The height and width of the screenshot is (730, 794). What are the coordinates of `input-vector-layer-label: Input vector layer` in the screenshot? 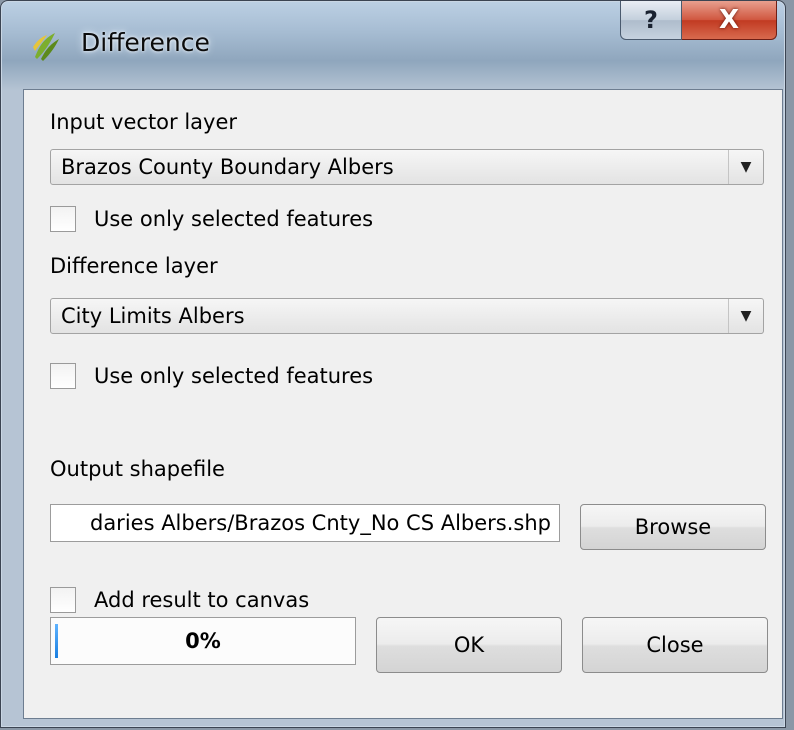 It's located at (144, 122).